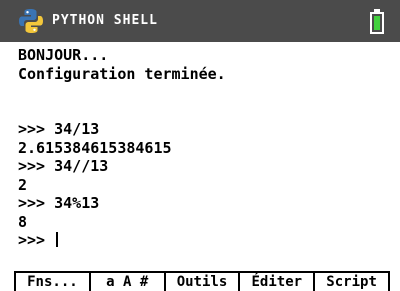 The width and height of the screenshot is (400, 291). I want to click on console-line: 2, so click(23, 184).